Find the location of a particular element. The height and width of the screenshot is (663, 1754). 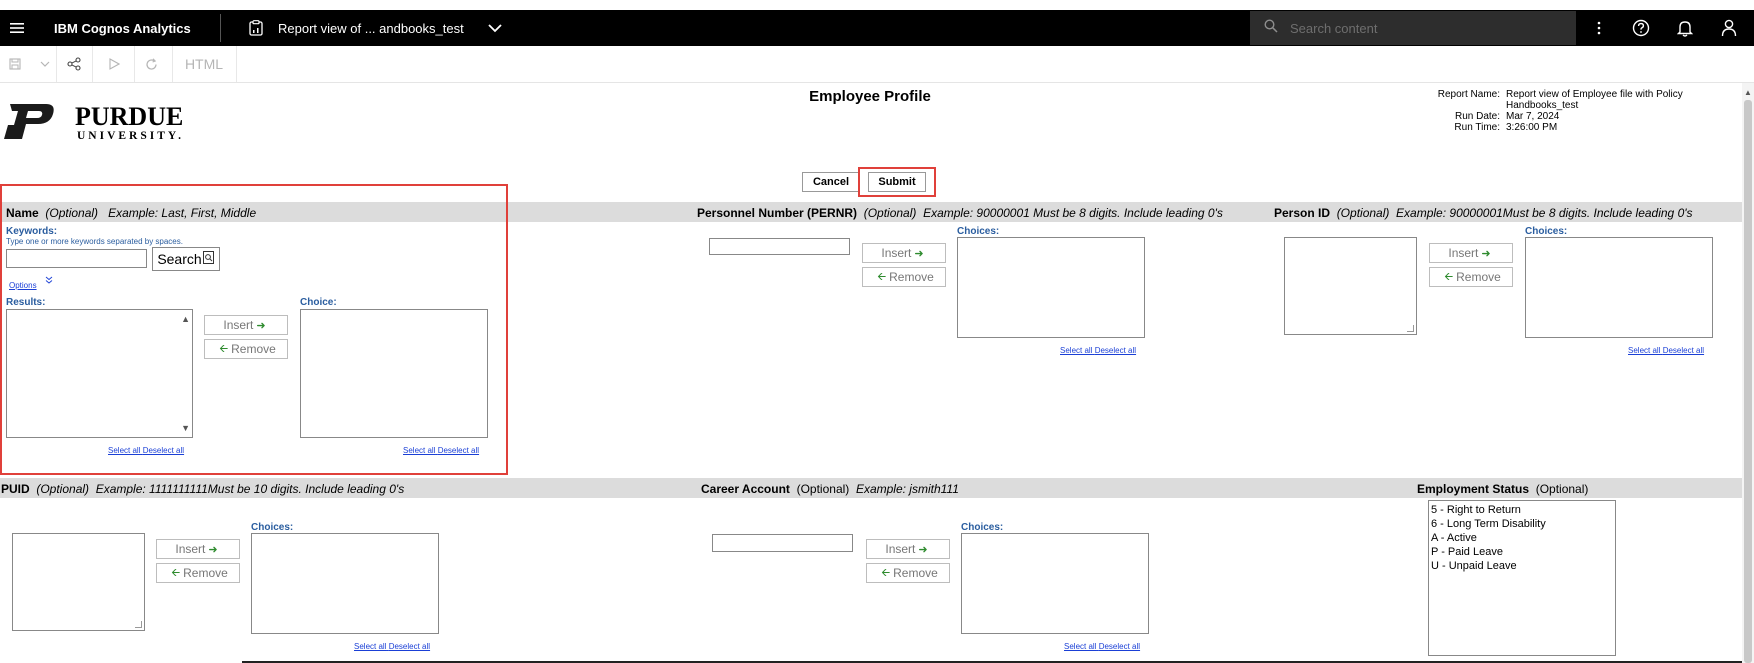

career-account-select-links: Select all Deselect all is located at coordinates (1102, 646).